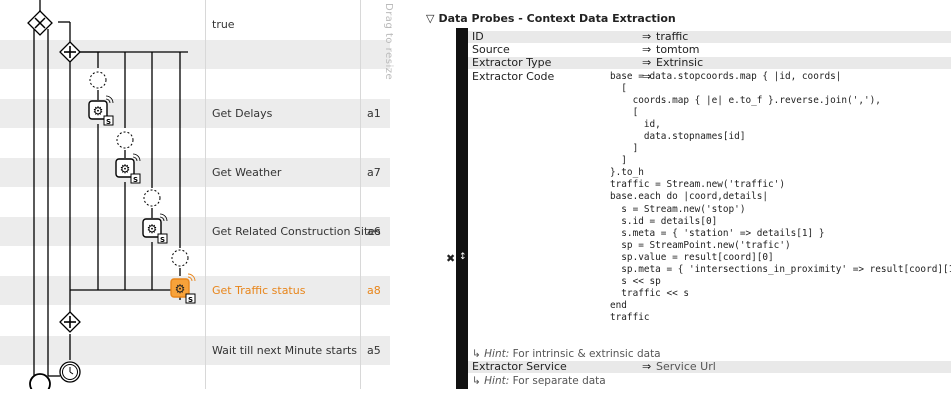  What do you see at coordinates (478, 36) in the screenshot?
I see `field-label: ID` at bounding box center [478, 36].